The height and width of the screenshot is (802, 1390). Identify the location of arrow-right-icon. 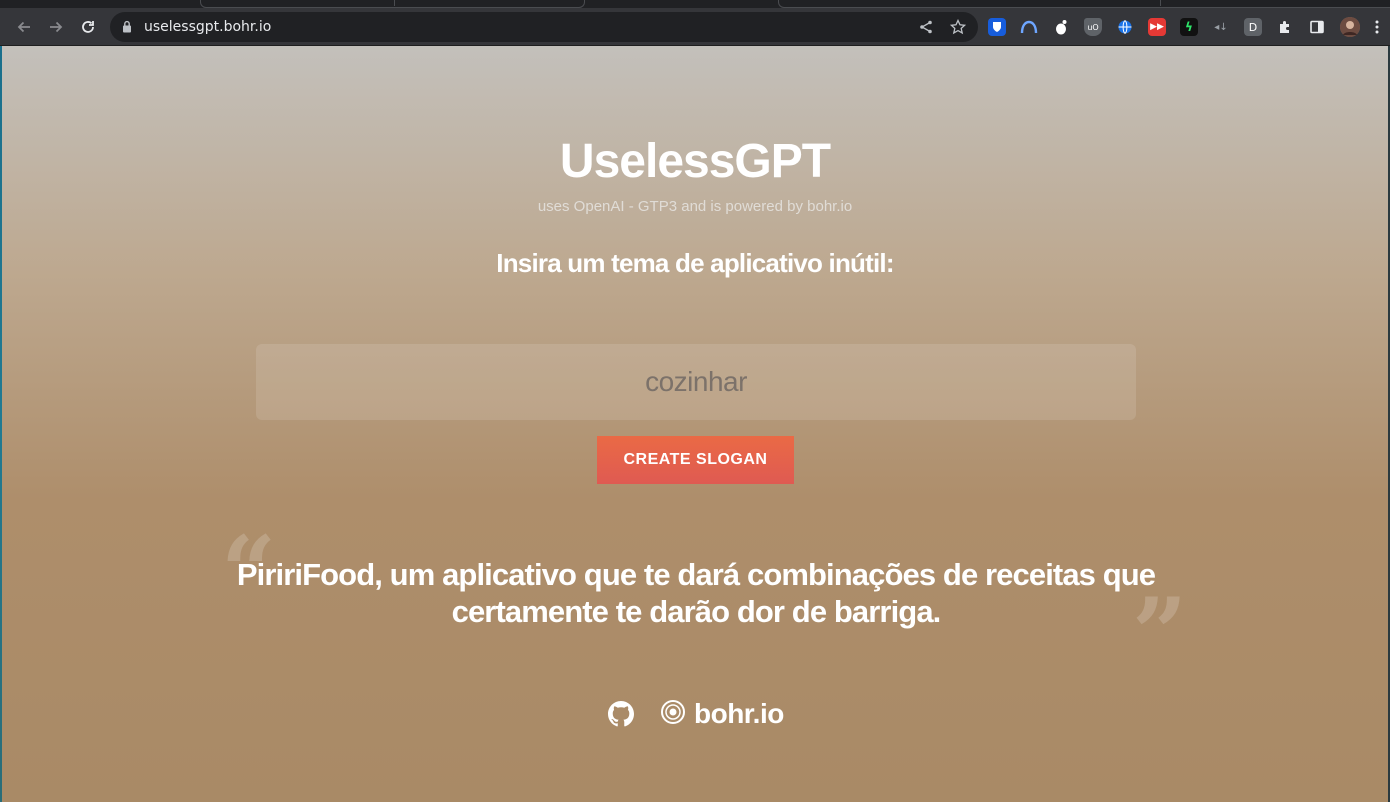
(56, 27).